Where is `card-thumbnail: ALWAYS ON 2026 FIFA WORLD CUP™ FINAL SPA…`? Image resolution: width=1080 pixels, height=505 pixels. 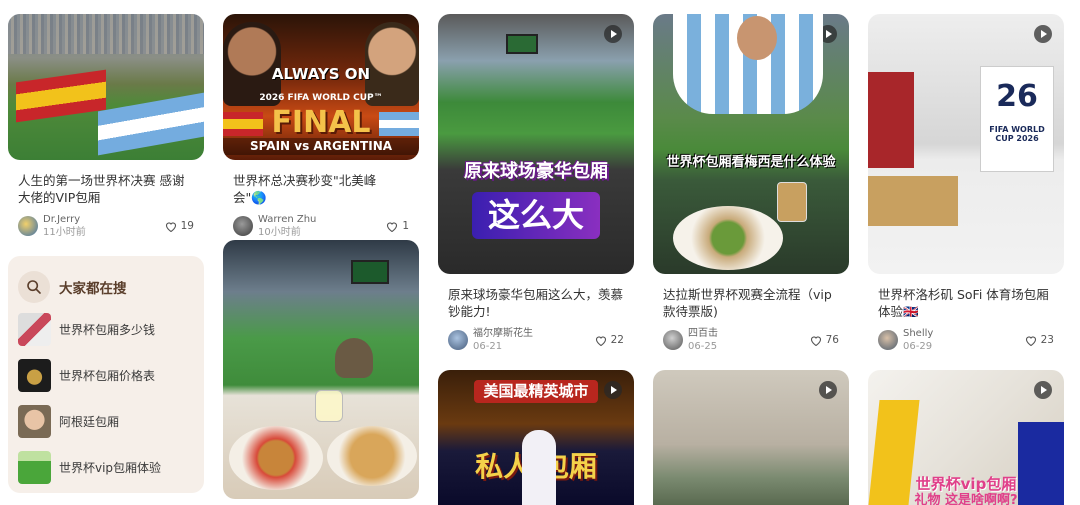
card-thumbnail: ALWAYS ON 2026 FIFA WORLD CUP™ FINAL SPA… is located at coordinates (321, 87).